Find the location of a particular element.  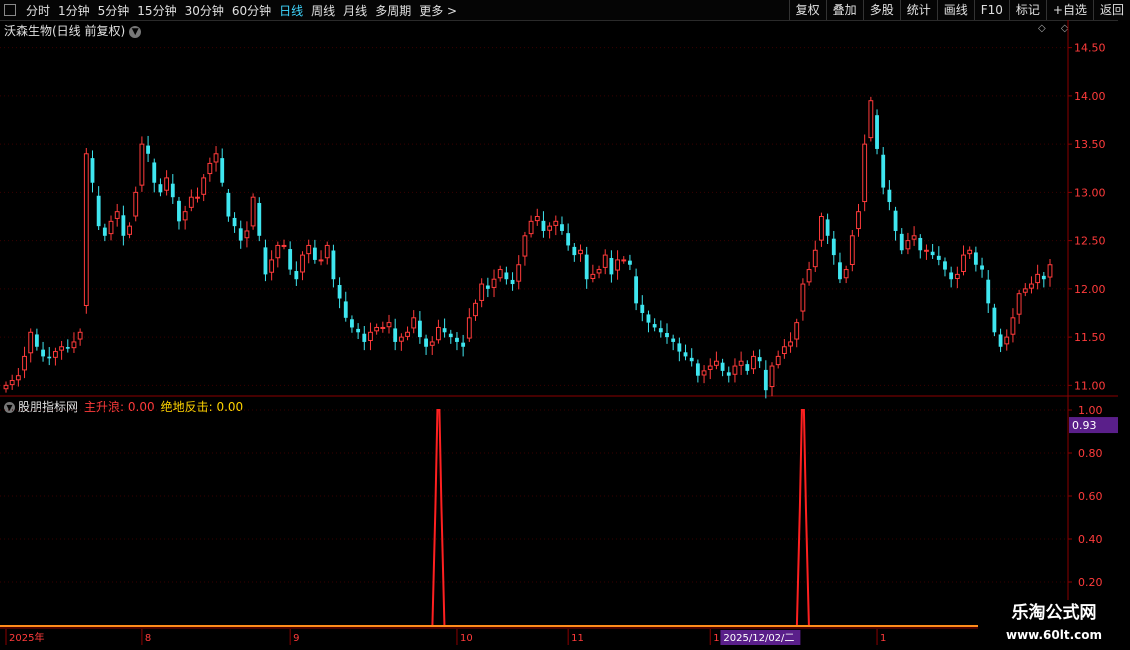

indicator-tick-label: 0.20 is located at coordinates (1090, 582).